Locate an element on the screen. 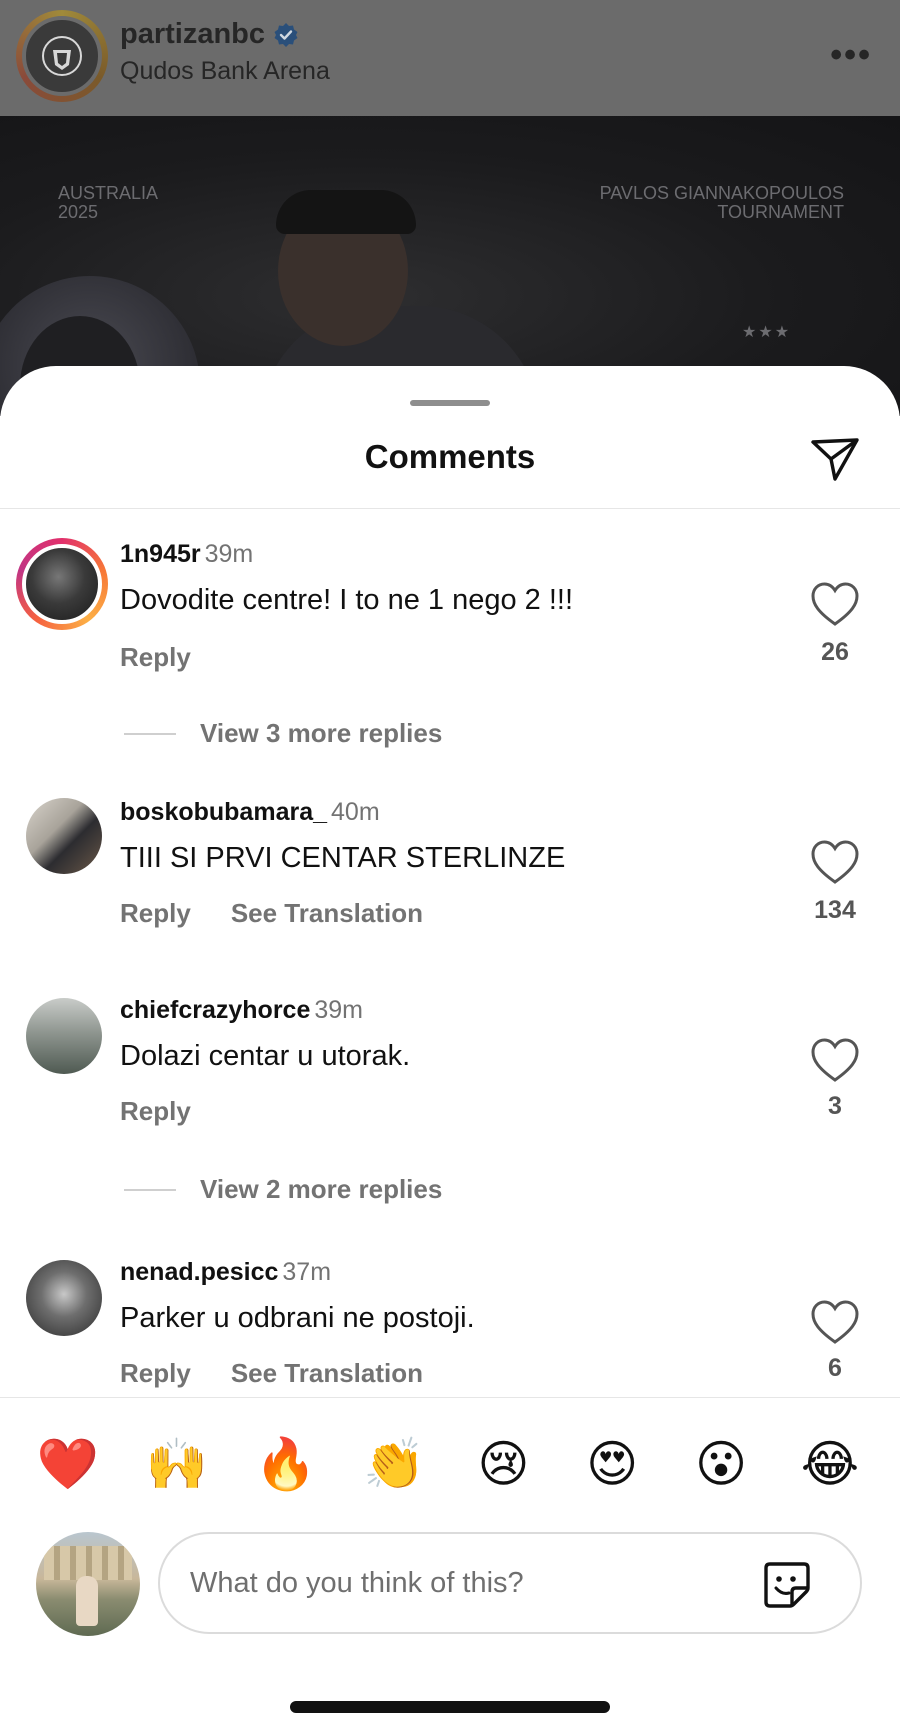 This screenshot has height=1731, width=900. view-replies-button: View 2 more replies is located at coordinates (283, 1189).